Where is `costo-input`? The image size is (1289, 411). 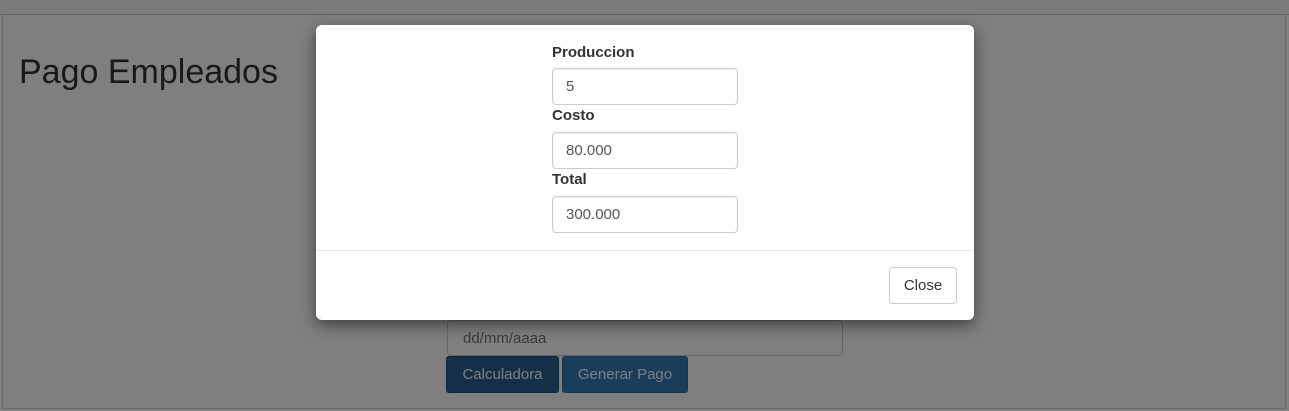
costo-input is located at coordinates (645, 150).